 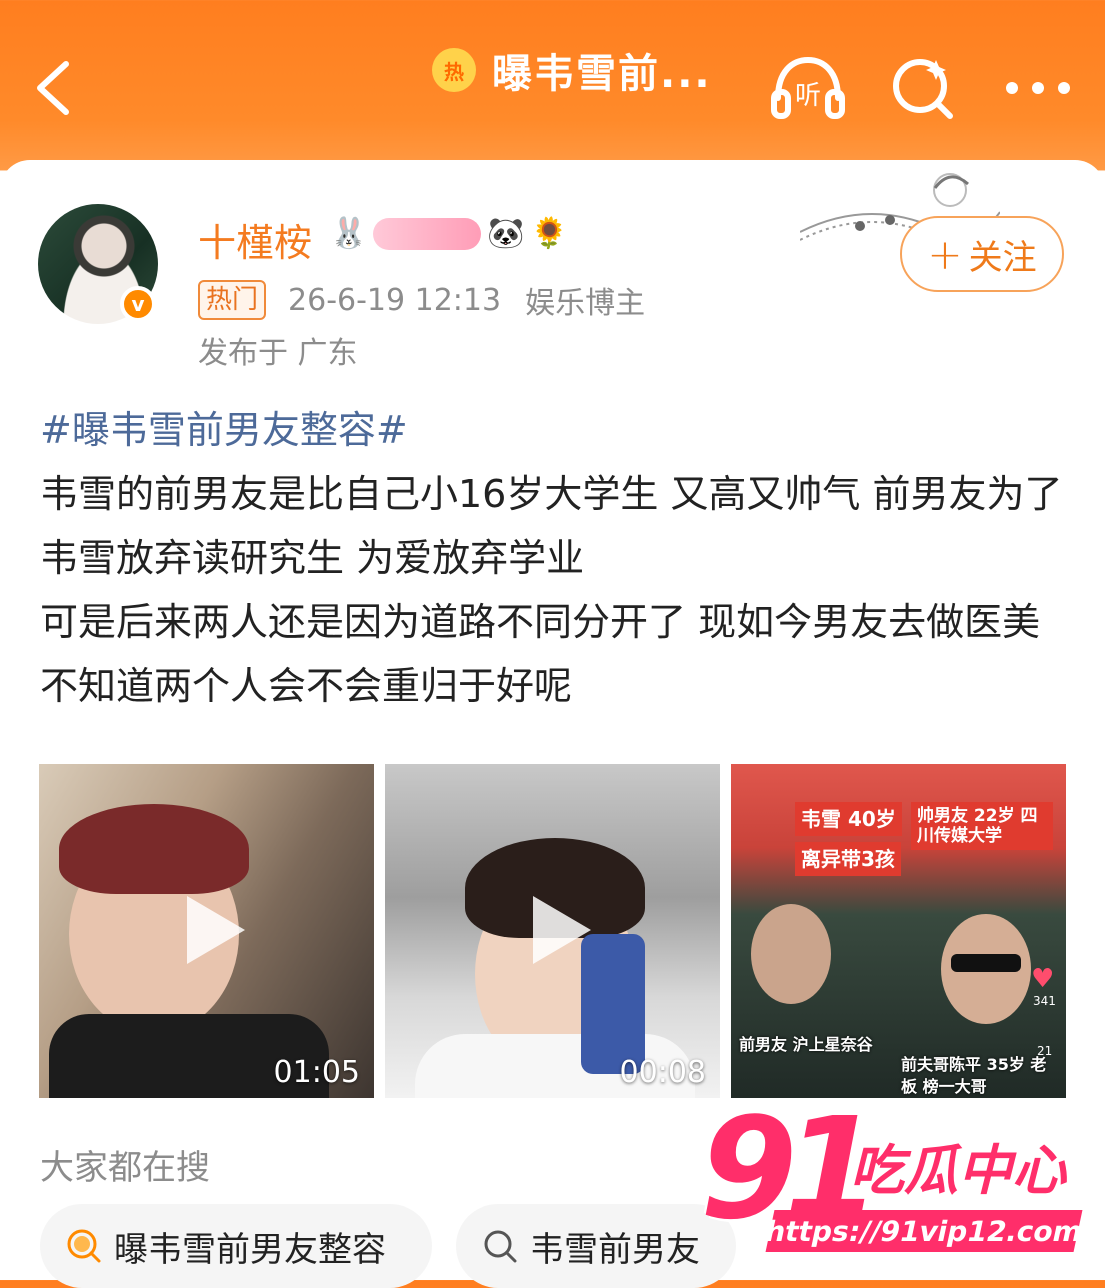 I want to click on search-chip-1: 曝韦雪前男友整容, so click(x=236, y=1246).